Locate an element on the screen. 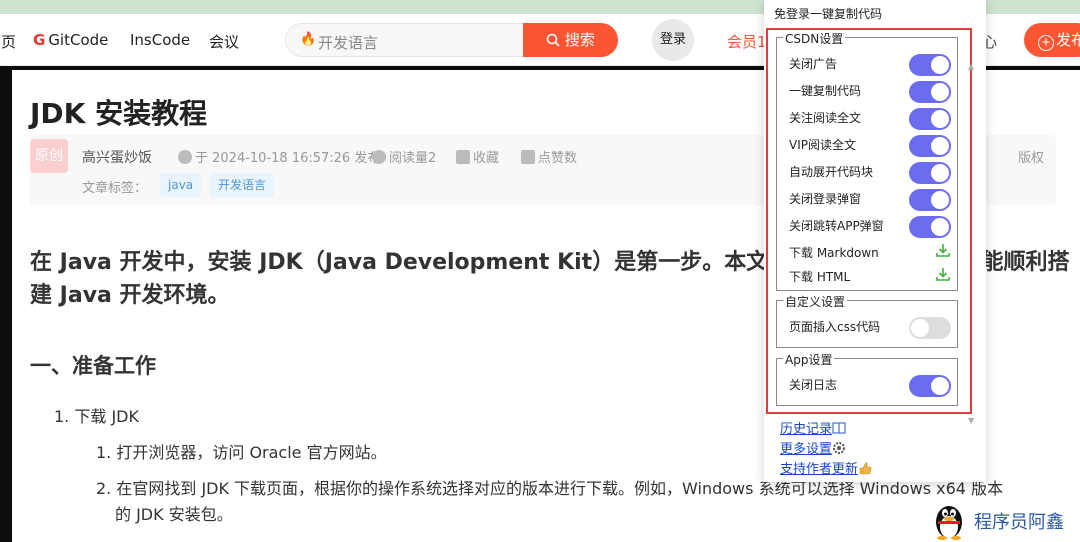 The height and width of the screenshot is (542, 1080). app-settings-group: App设置 关闭日志 is located at coordinates (867, 378).